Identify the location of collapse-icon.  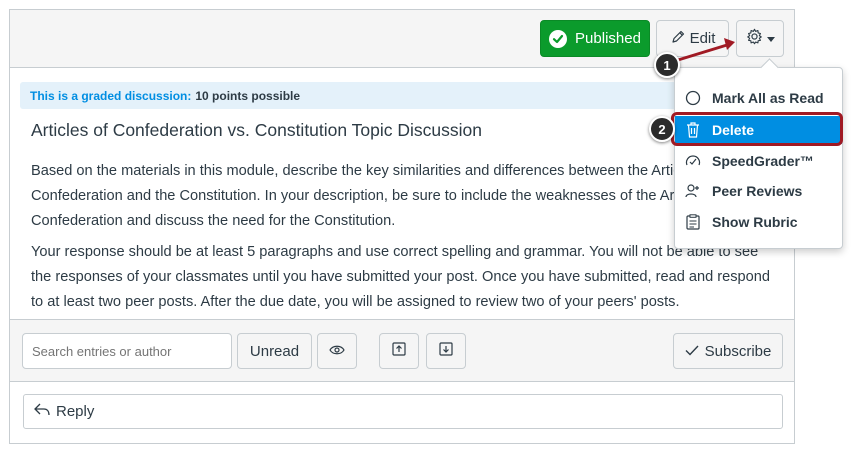
(399, 351).